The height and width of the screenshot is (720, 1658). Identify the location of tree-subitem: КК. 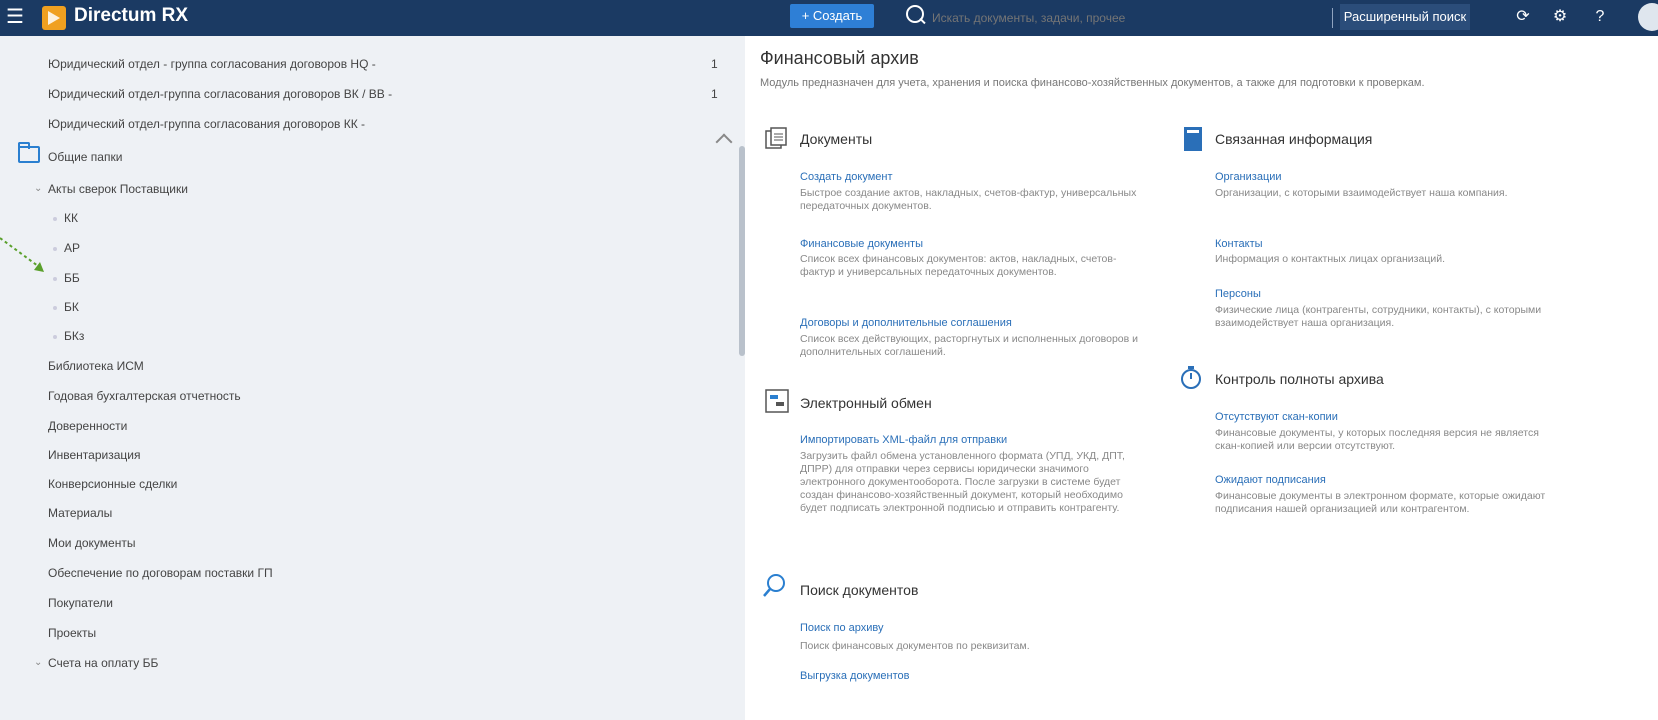
(71, 218).